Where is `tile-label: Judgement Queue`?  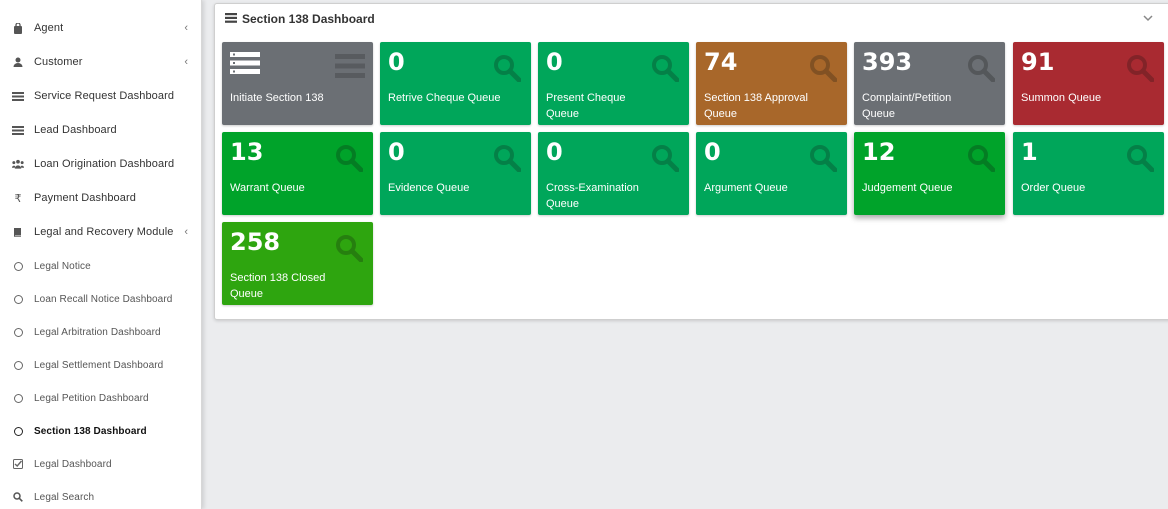 tile-label: Judgement Queue is located at coordinates (907, 188).